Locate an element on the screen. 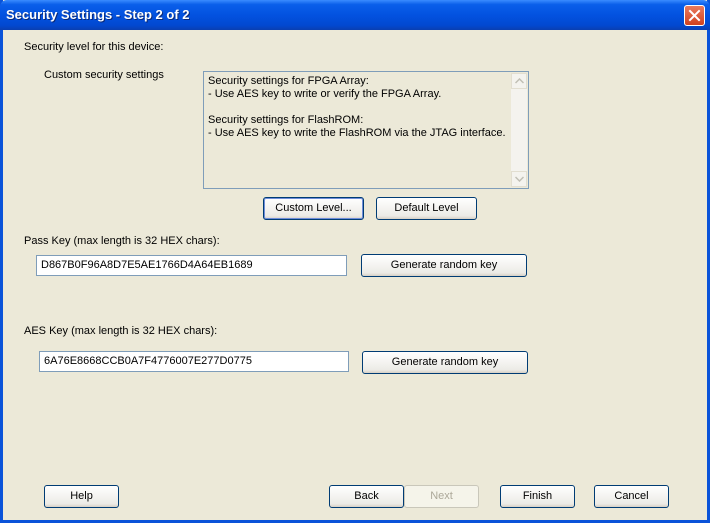 The width and height of the screenshot is (710, 523). back-button: Back is located at coordinates (366, 496).